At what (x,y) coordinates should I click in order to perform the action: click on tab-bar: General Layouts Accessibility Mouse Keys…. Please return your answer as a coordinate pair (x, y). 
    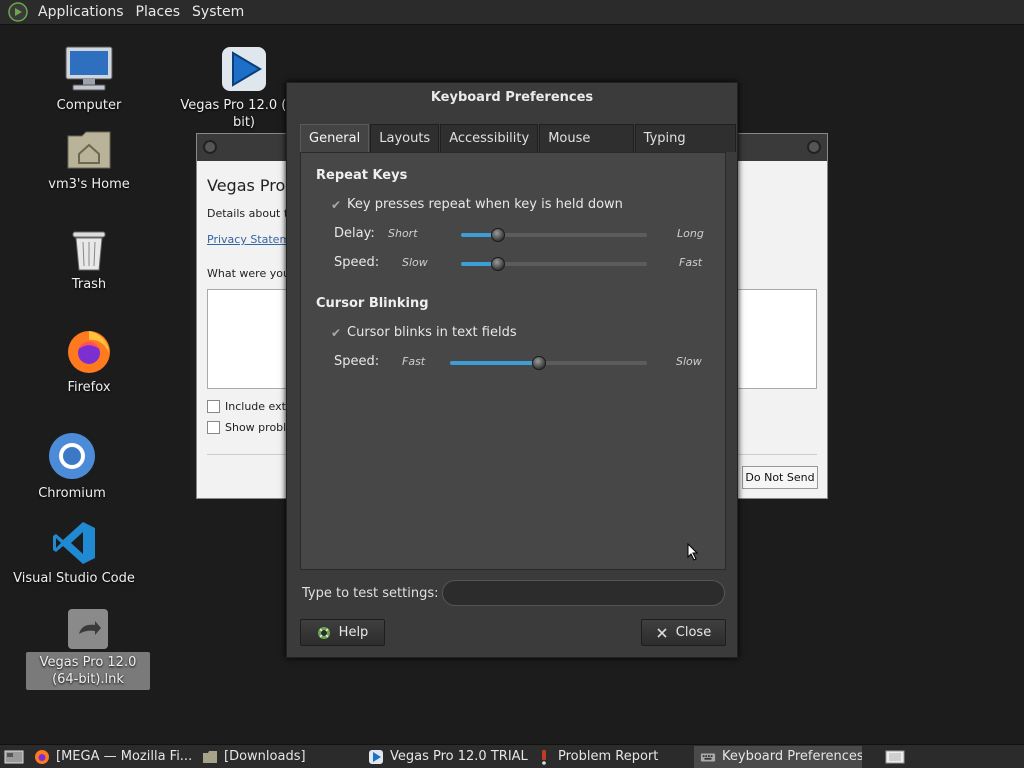
    Looking at the image, I should click on (518, 148).